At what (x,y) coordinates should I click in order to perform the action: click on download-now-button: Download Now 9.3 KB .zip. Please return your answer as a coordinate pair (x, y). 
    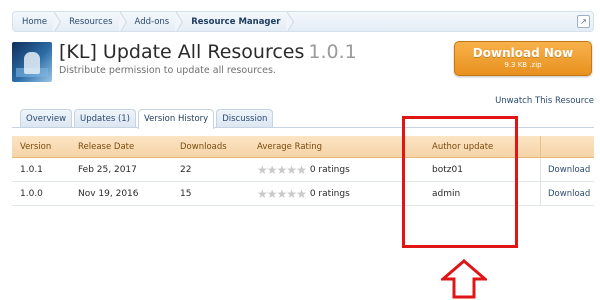
    Looking at the image, I should click on (523, 58).